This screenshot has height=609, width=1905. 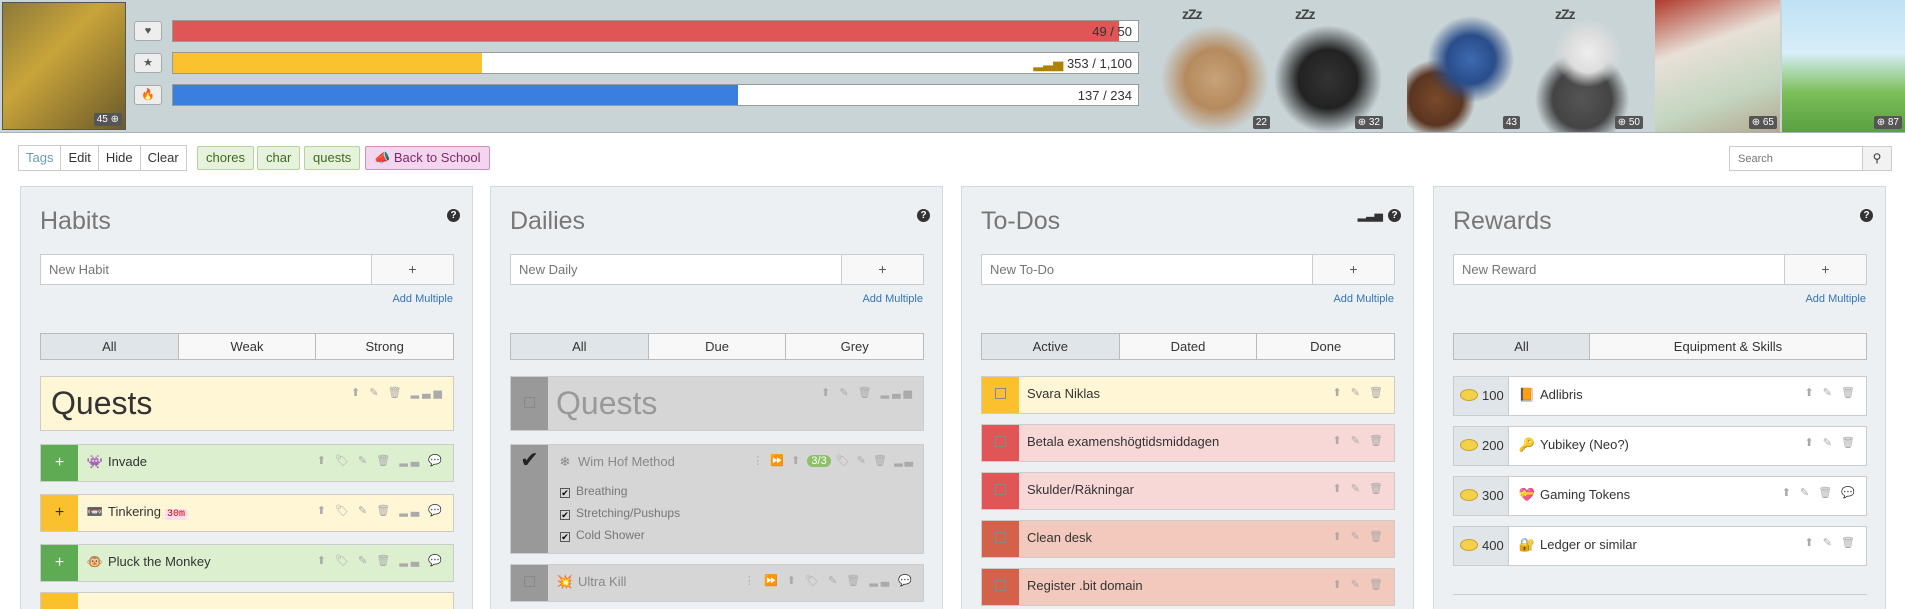 What do you see at coordinates (1370, 215) in the screenshot?
I see `signal-icon: ▂▃▅` at bounding box center [1370, 215].